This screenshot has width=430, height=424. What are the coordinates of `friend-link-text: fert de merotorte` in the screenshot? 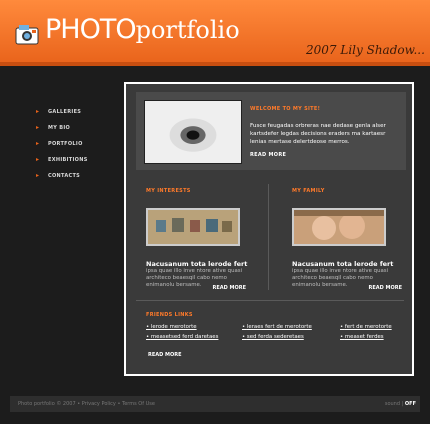 It's located at (368, 327).